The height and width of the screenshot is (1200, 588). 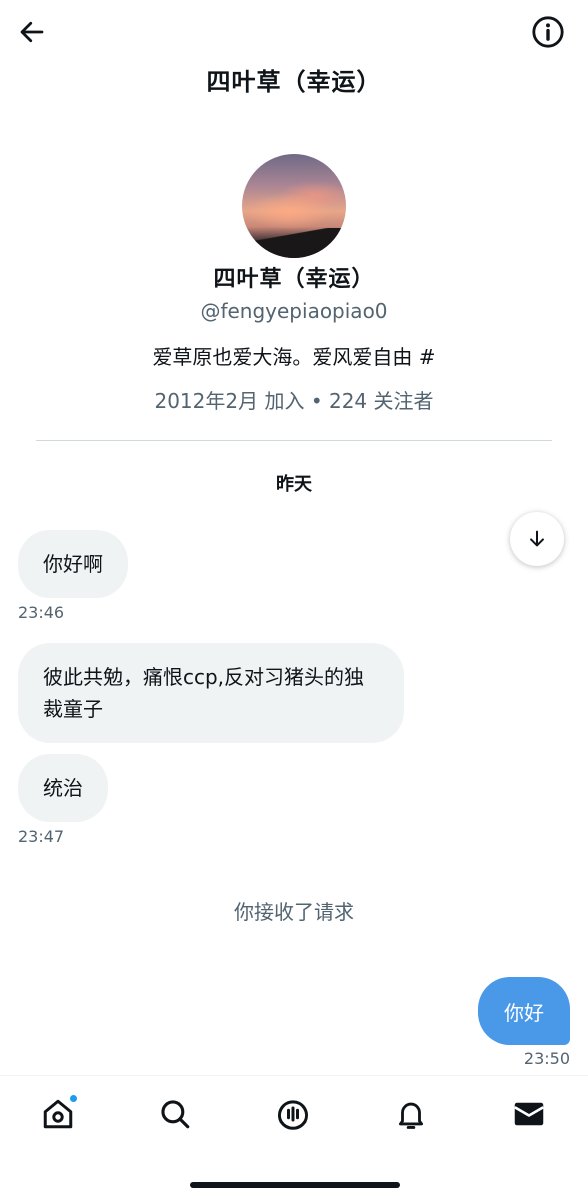 What do you see at coordinates (294, 60) in the screenshot?
I see `conversation-header: 四叶草（幸运）` at bounding box center [294, 60].